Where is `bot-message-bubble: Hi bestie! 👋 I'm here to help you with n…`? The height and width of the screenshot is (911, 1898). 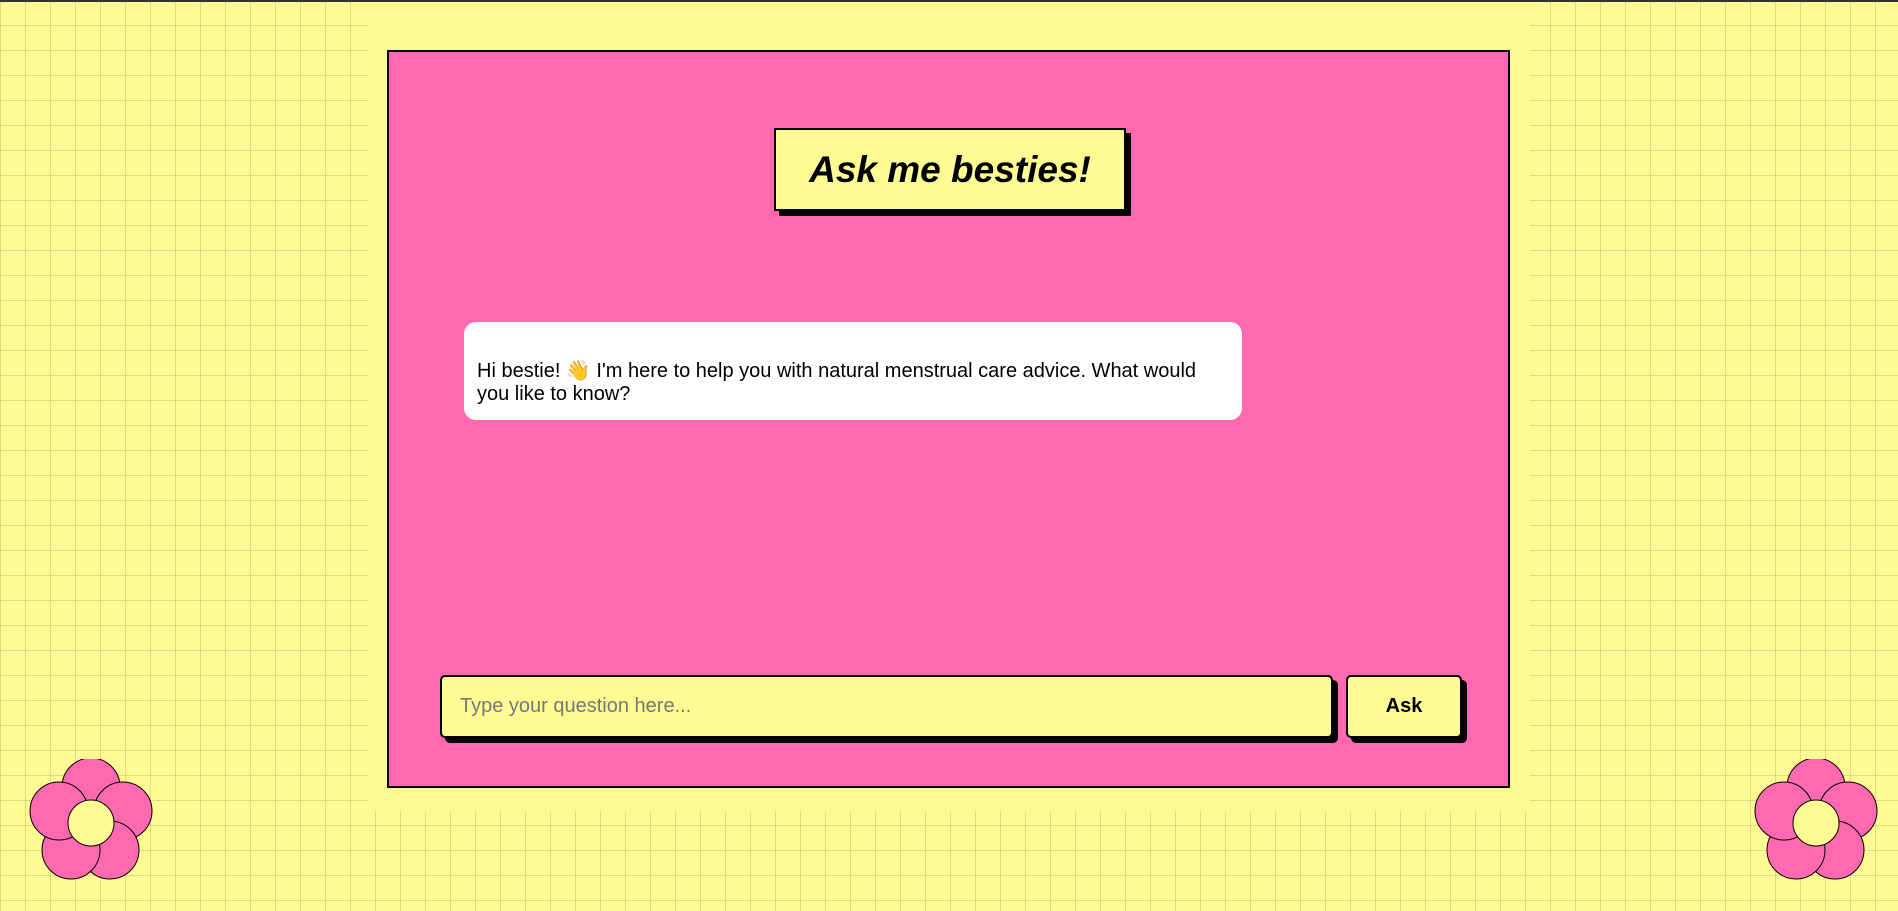 bot-message-bubble: Hi bestie! 👋 I'm here to help you with n… is located at coordinates (853, 371).